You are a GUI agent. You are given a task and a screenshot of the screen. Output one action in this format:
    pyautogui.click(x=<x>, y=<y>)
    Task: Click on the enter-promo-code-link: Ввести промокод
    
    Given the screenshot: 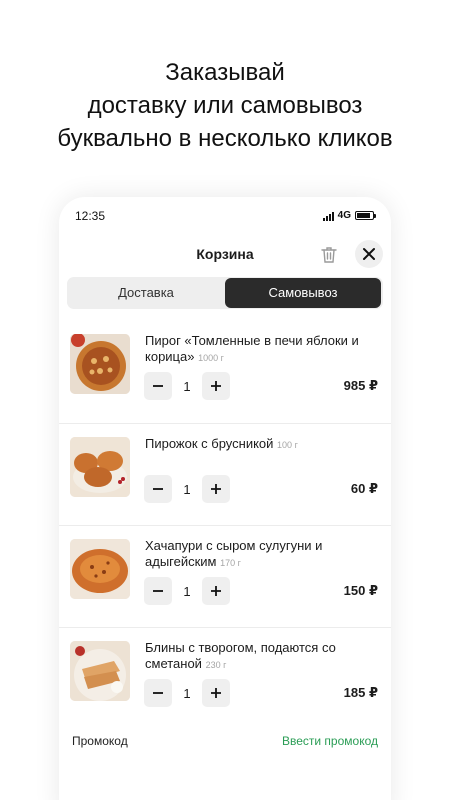 What is the action you would take?
    pyautogui.click(x=330, y=741)
    